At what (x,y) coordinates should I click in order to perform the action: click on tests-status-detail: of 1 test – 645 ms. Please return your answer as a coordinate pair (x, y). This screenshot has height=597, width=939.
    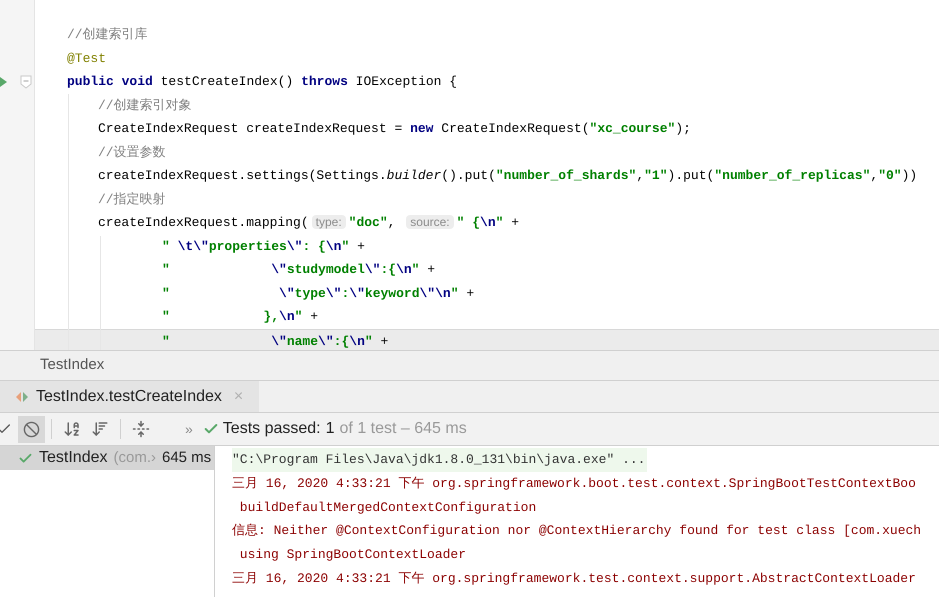
    Looking at the image, I should click on (403, 429).